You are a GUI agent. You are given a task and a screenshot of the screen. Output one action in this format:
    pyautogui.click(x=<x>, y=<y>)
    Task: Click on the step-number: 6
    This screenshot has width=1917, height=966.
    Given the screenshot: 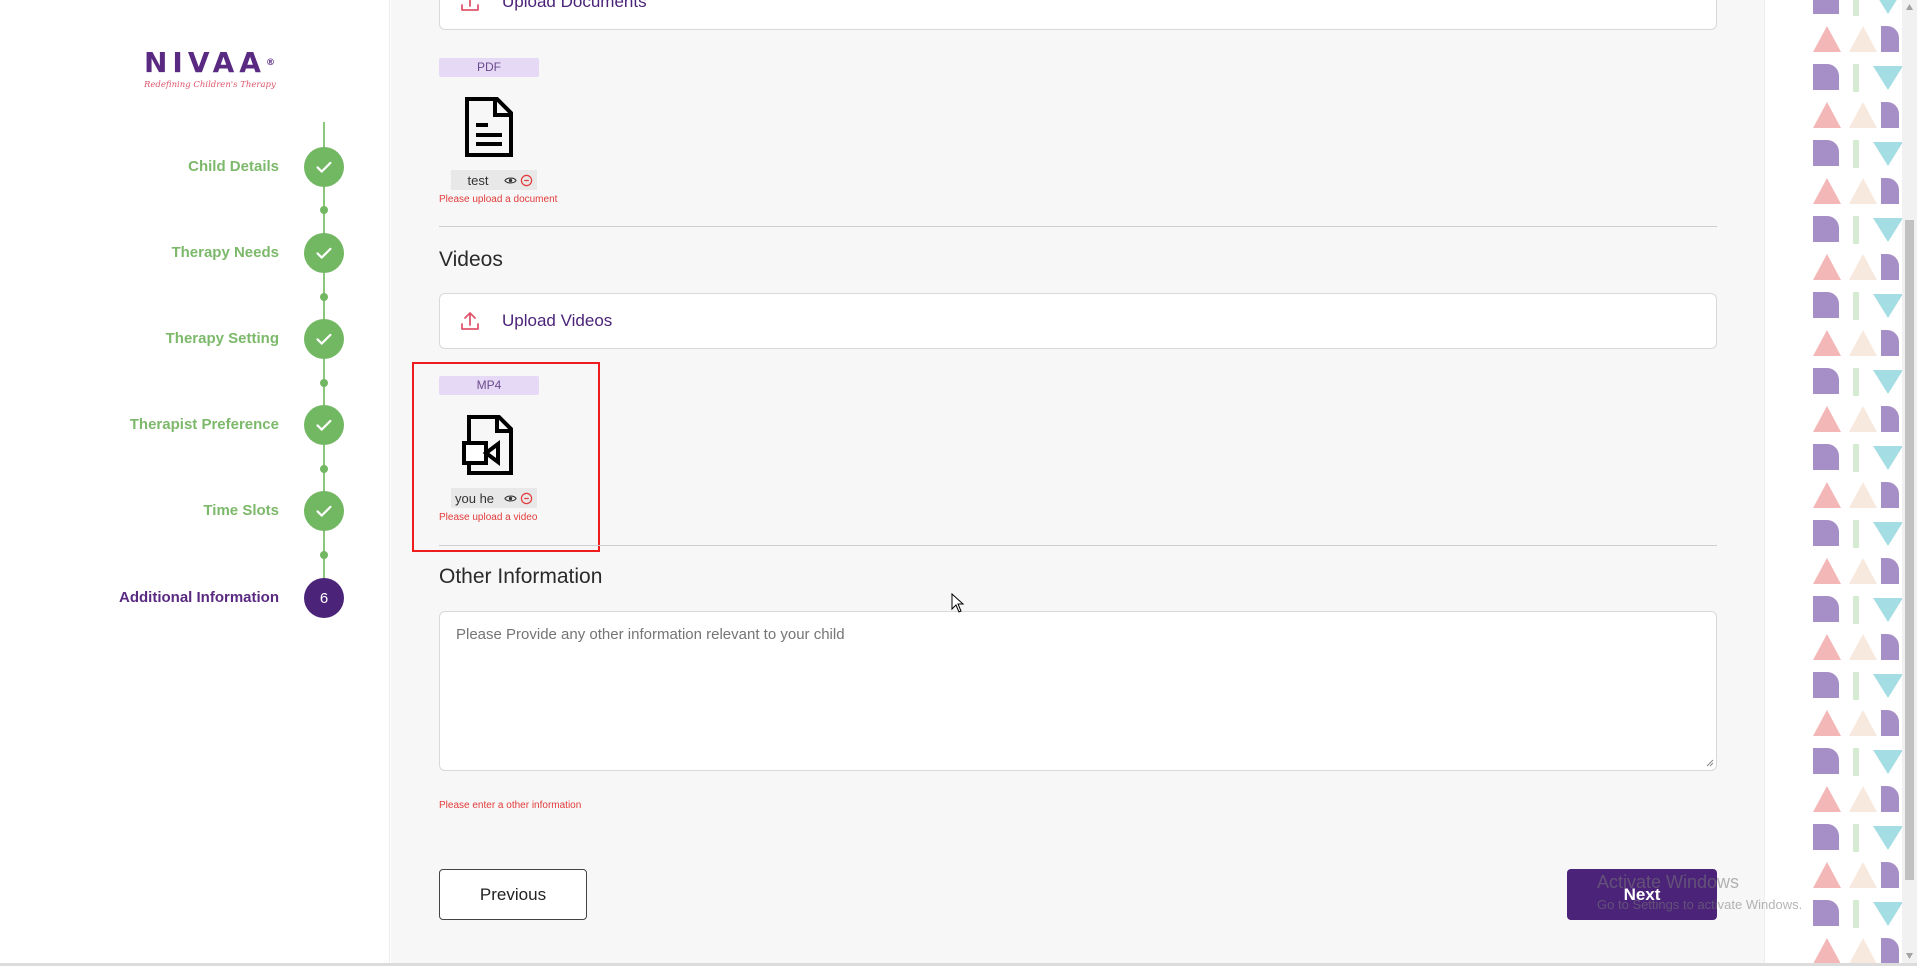 What is the action you would take?
    pyautogui.click(x=324, y=598)
    